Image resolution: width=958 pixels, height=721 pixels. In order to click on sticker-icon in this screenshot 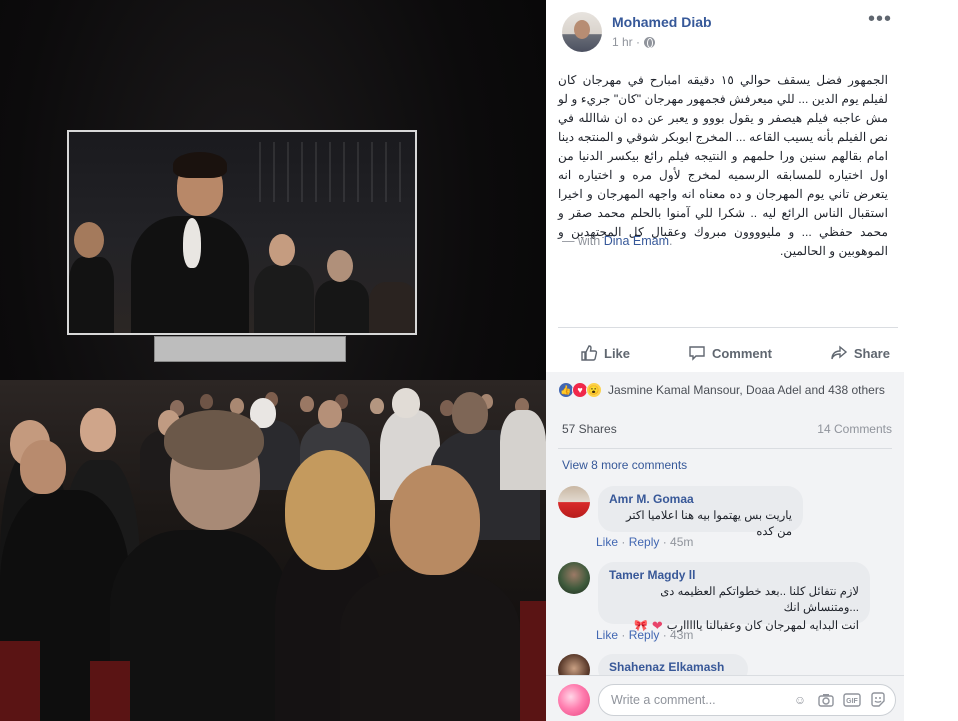, I will do `click(878, 700)`.